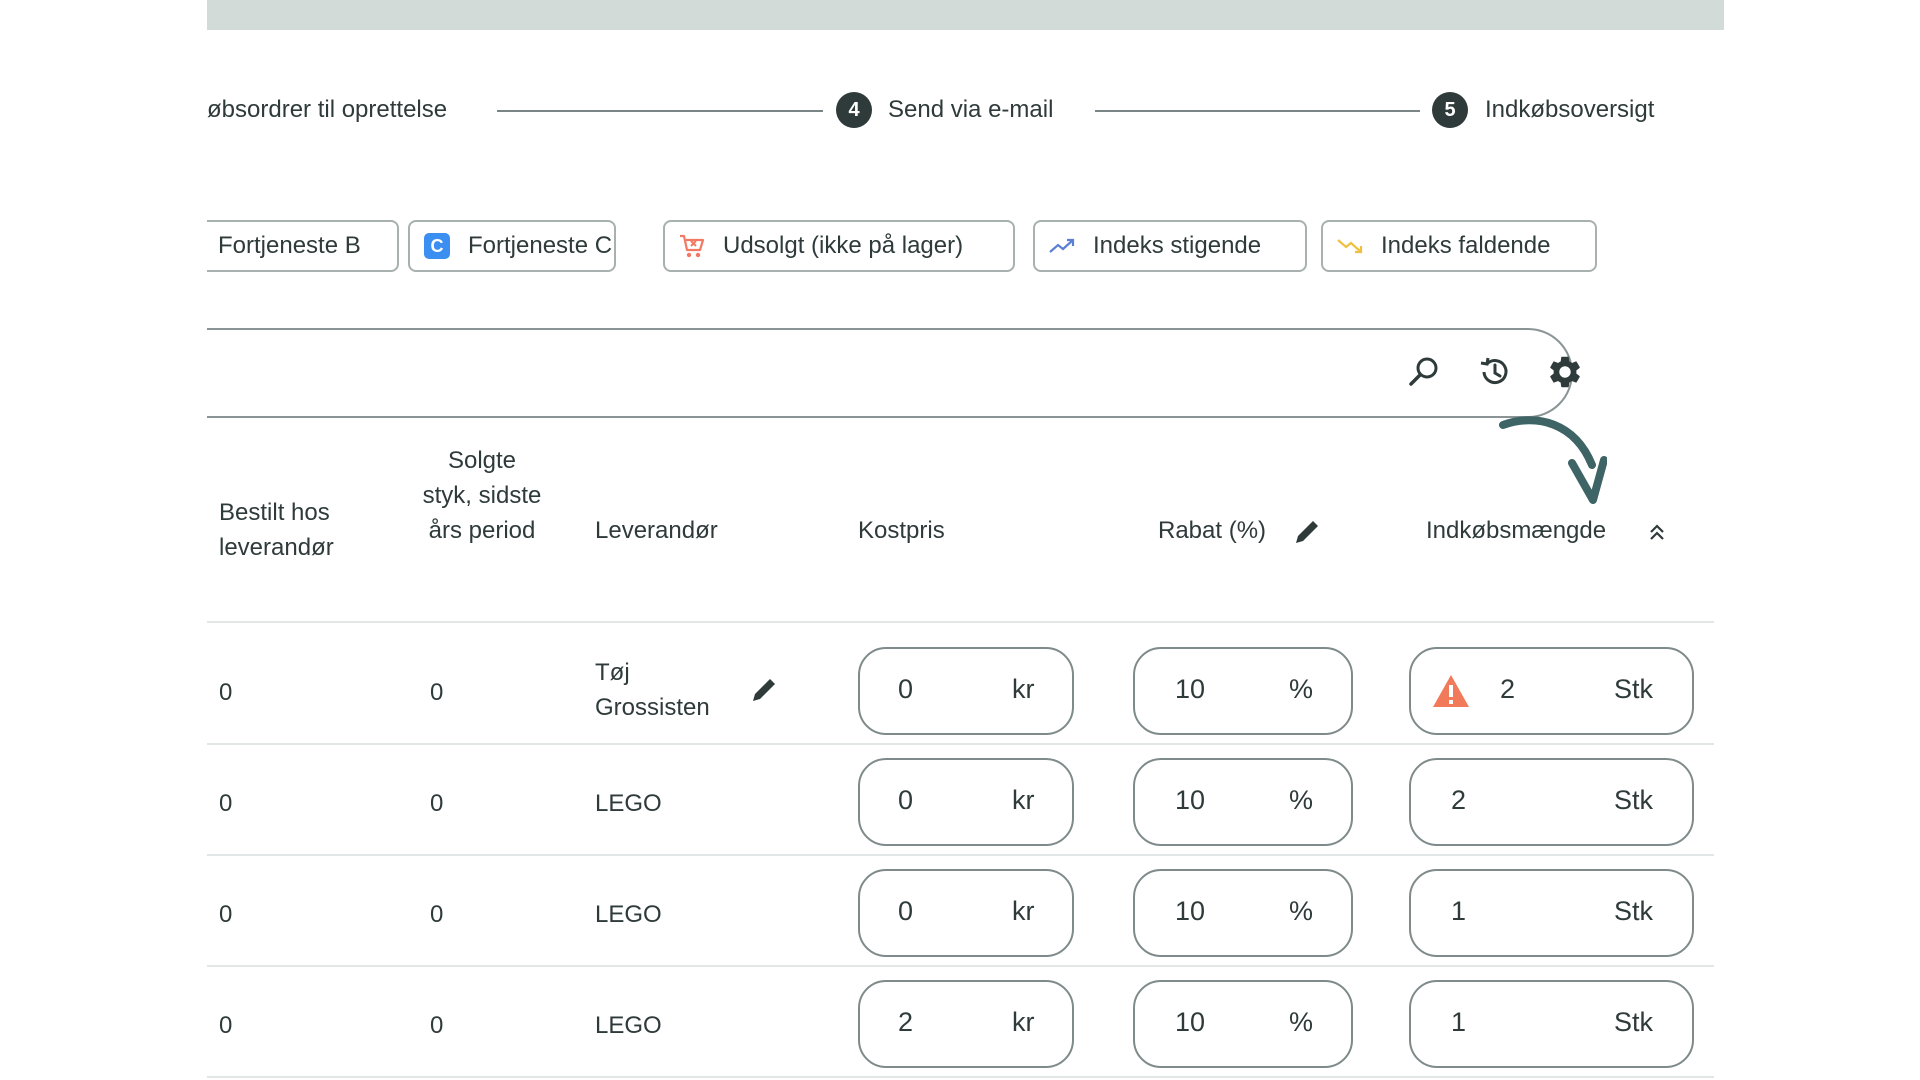  I want to click on header-discount: Rabat (%), so click(1212, 530).